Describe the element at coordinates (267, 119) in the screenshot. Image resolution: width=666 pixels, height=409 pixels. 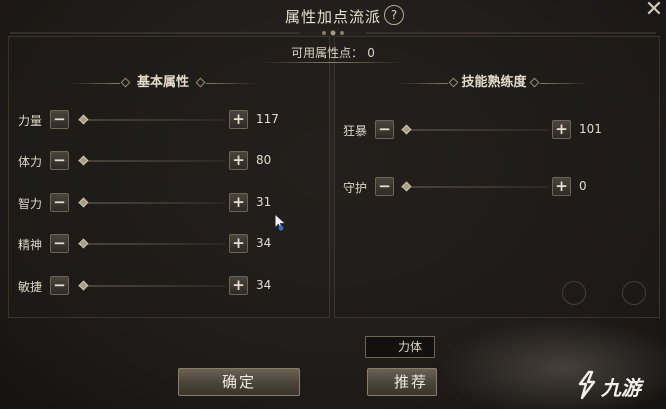
I see `attribute-value: 117` at that location.